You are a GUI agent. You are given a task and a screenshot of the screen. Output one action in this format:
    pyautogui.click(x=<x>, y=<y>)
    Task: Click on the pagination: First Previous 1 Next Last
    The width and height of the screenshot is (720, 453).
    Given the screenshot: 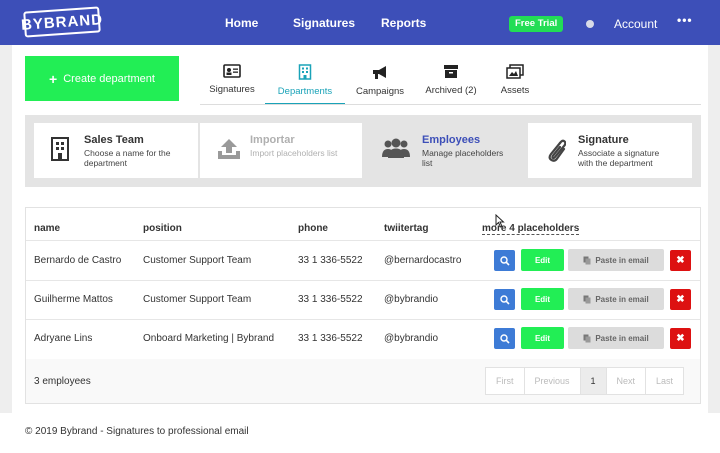 What is the action you would take?
    pyautogui.click(x=585, y=381)
    